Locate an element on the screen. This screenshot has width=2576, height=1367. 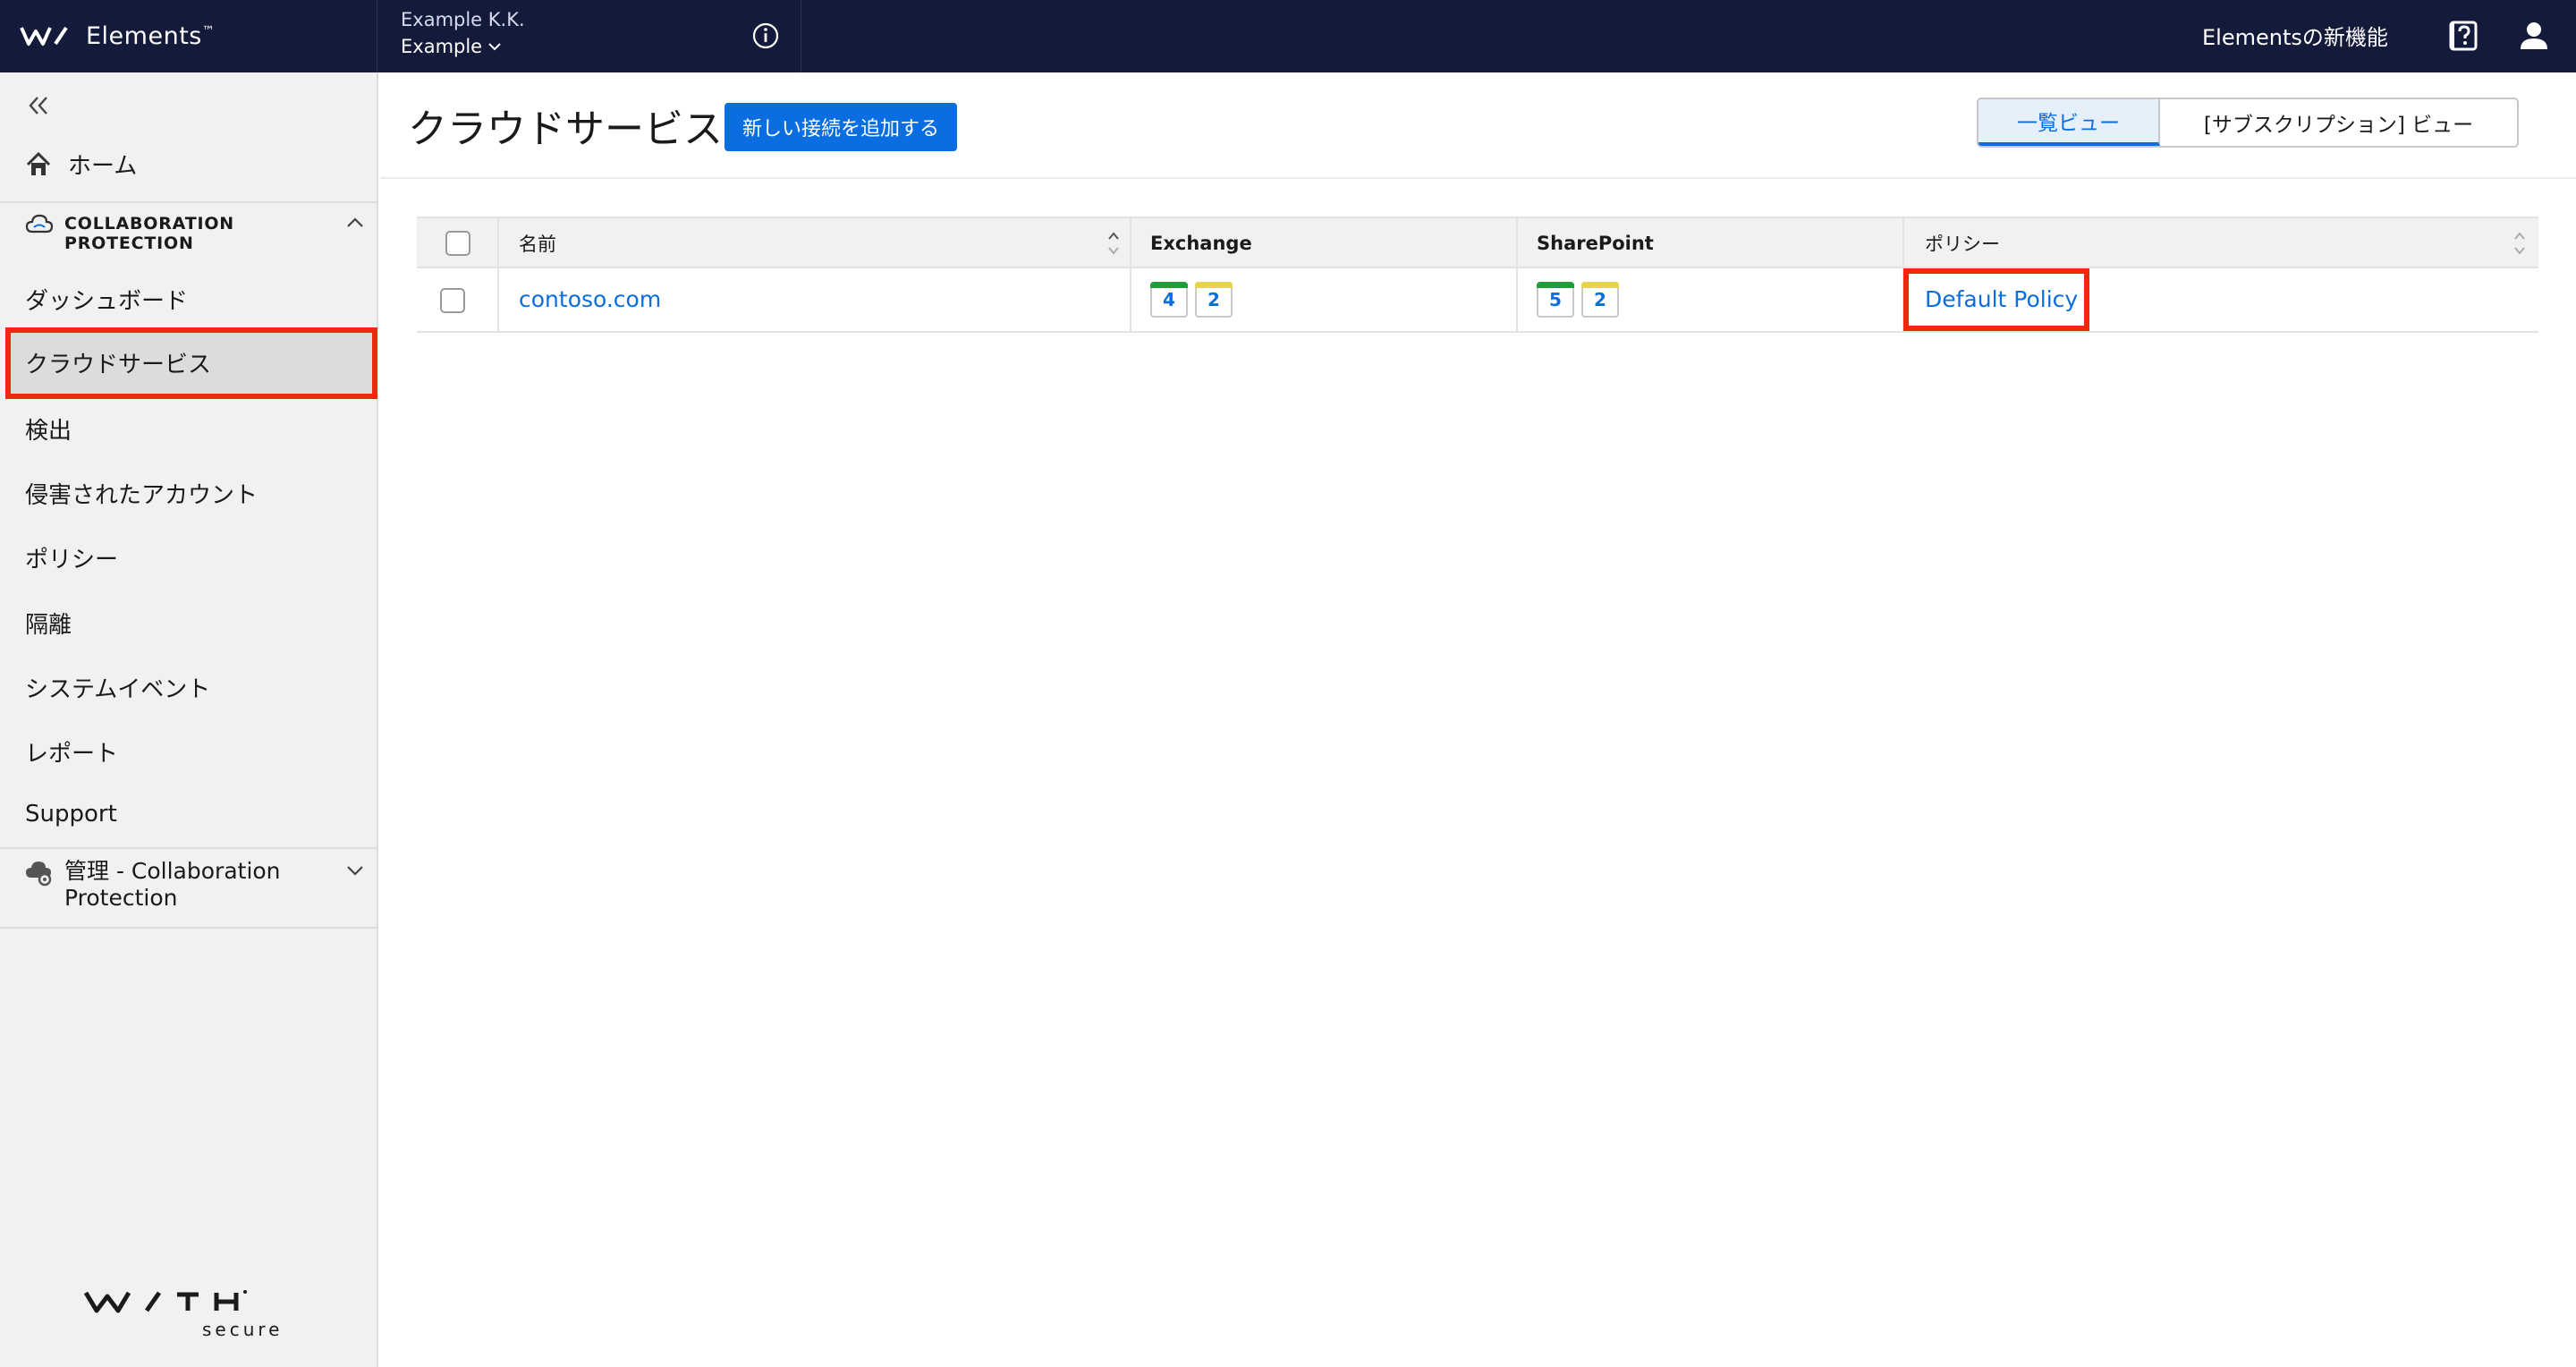
sharepoint-warning-badge: 2 is located at coordinates (1600, 300).